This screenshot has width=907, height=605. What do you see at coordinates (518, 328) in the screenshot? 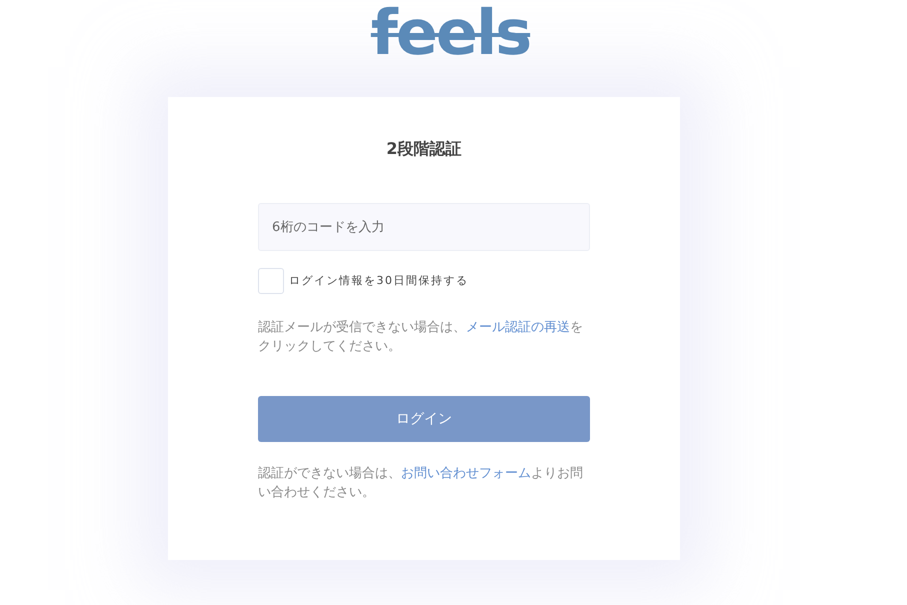
I see `resend-link: メール認証の再送` at bounding box center [518, 328].